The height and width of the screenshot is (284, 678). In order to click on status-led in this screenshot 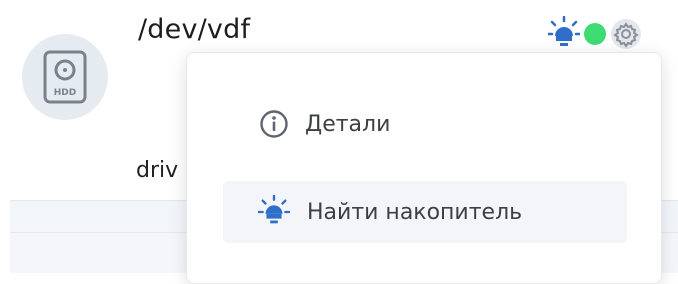, I will do `click(595, 34)`.